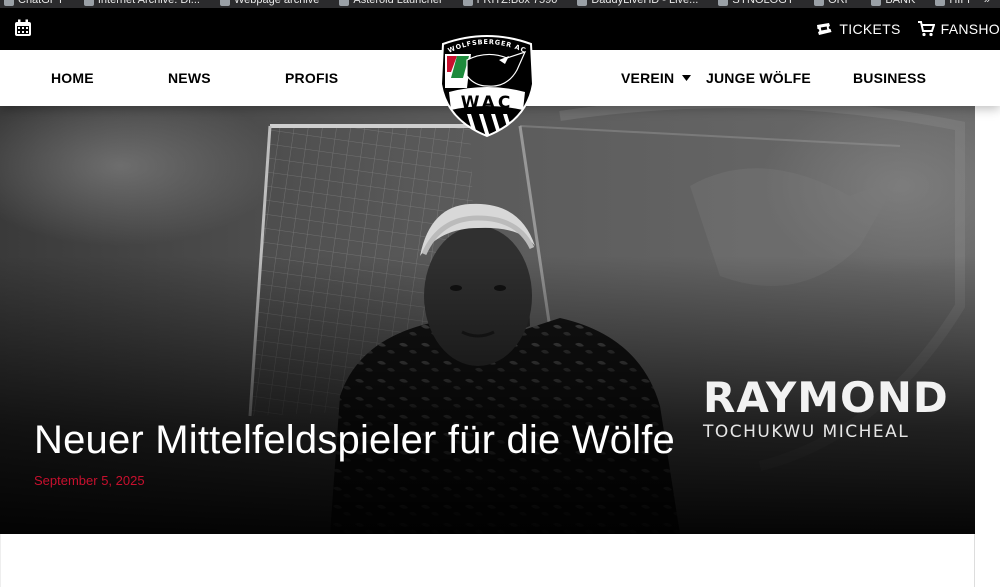  I want to click on tickets-link: TICKETS, so click(857, 29).